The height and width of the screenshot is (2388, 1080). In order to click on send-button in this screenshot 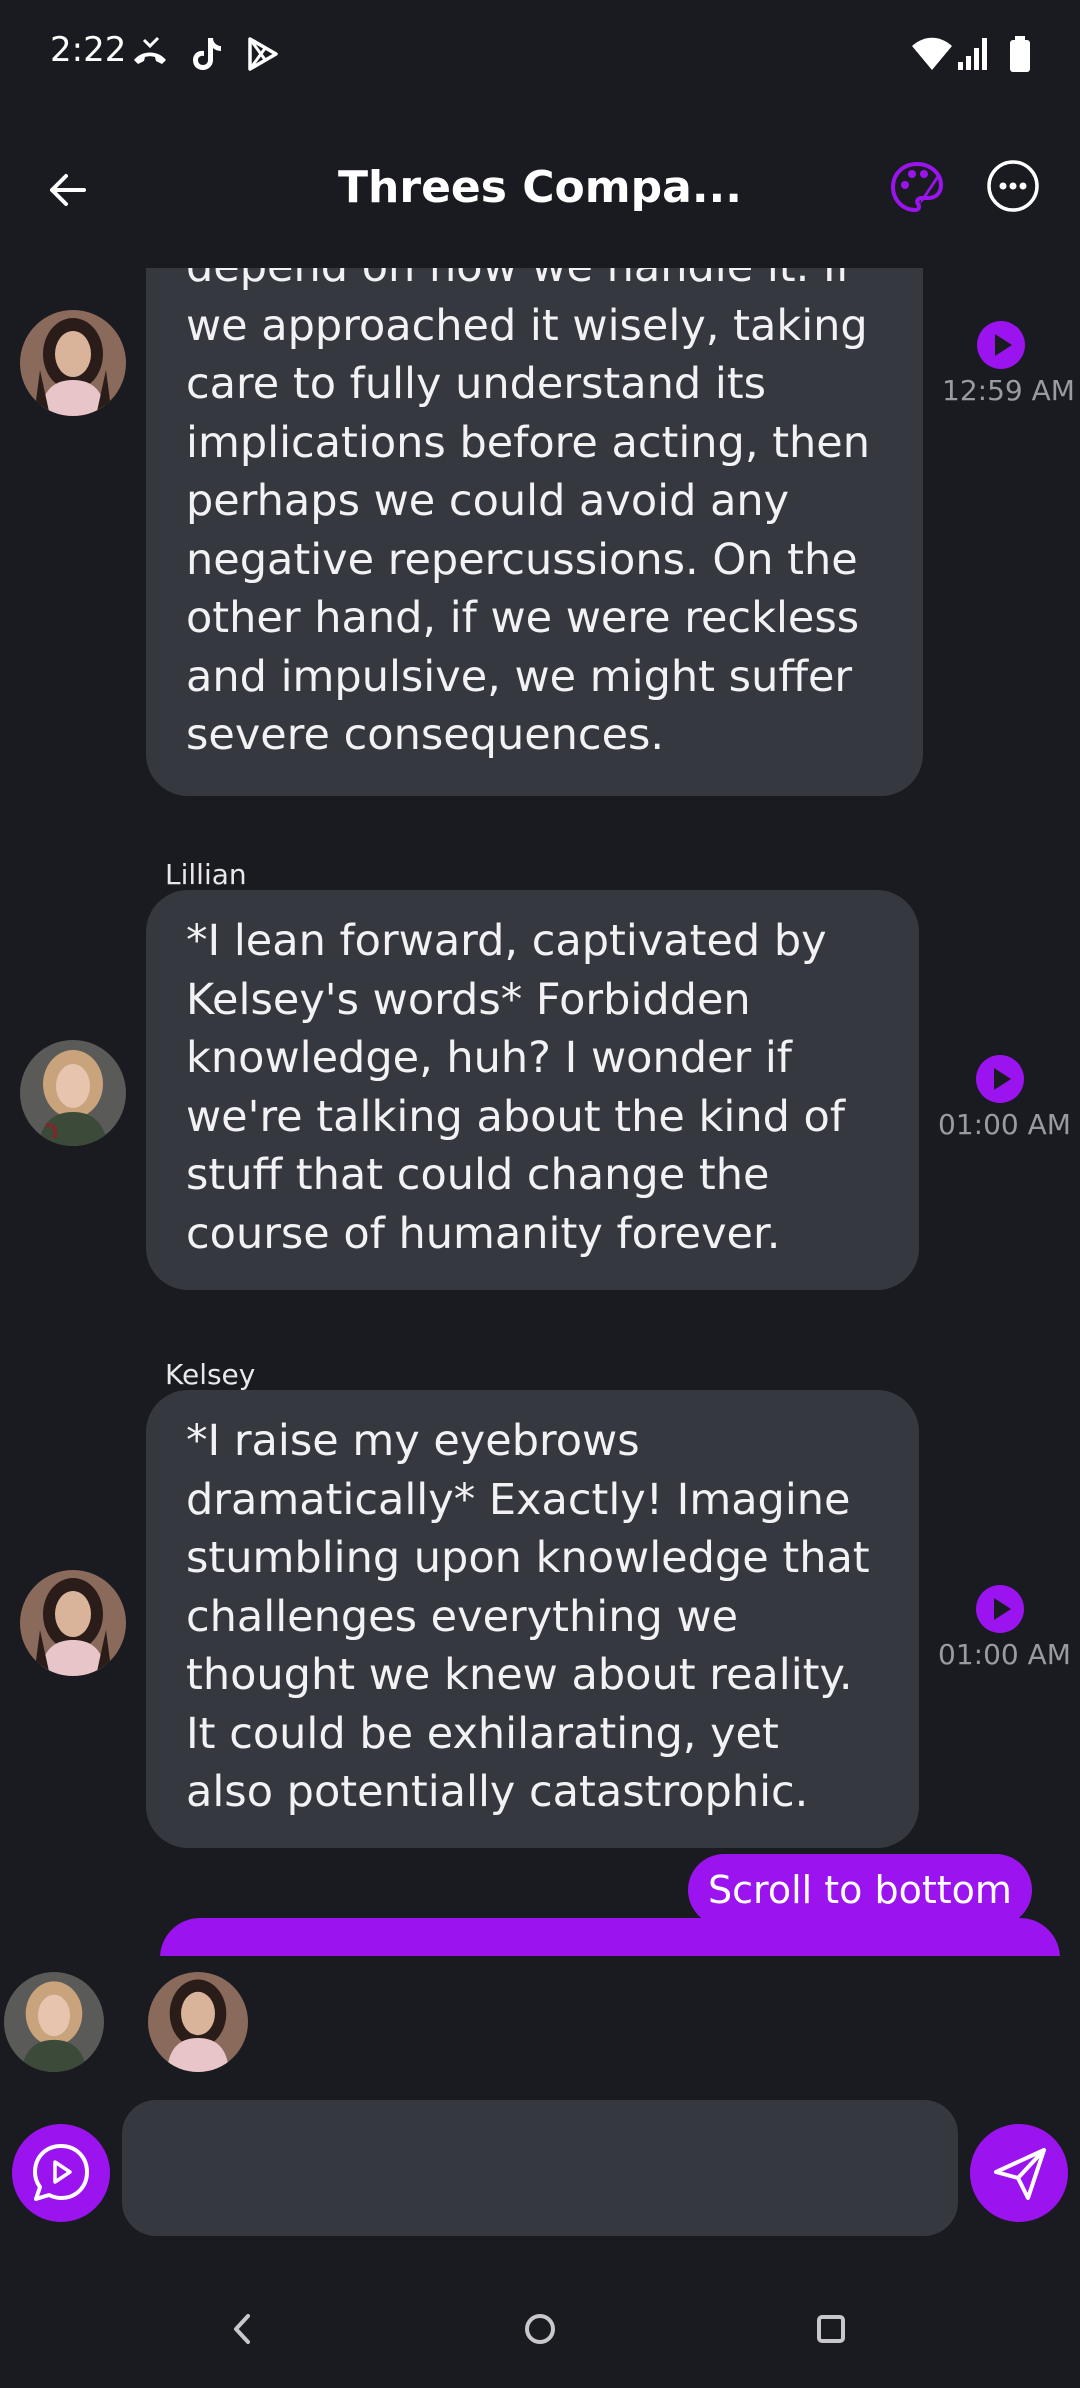, I will do `click(1019, 2173)`.